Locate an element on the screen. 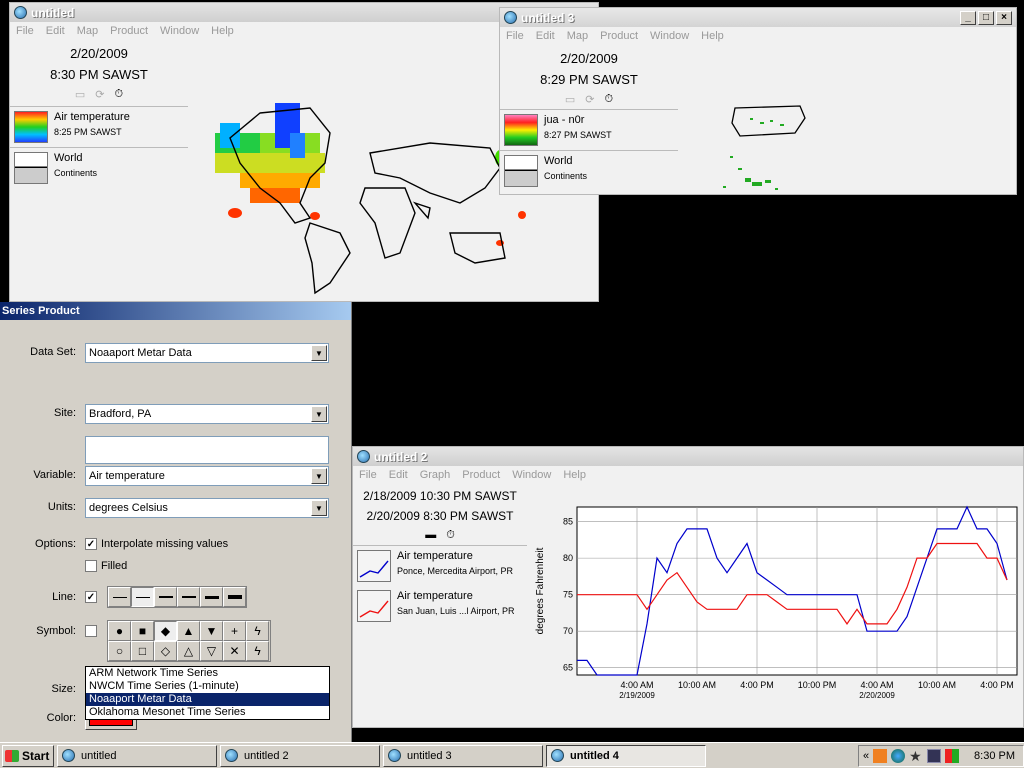  legend-sub: San Juan, Luis ...l Airport, PR is located at coordinates (456, 611).